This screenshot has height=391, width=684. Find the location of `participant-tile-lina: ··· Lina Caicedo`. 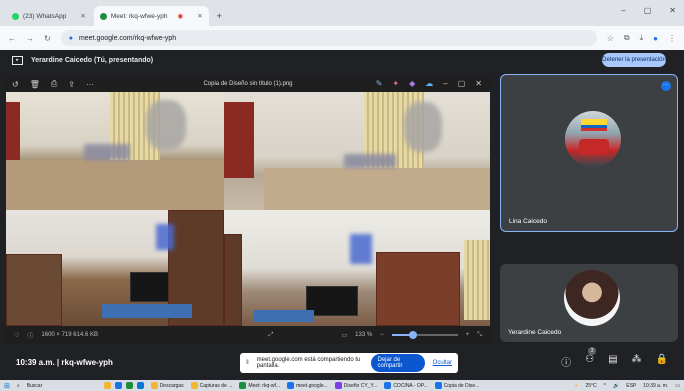

participant-tile-lina: ··· Lina Caicedo is located at coordinates (589, 153).